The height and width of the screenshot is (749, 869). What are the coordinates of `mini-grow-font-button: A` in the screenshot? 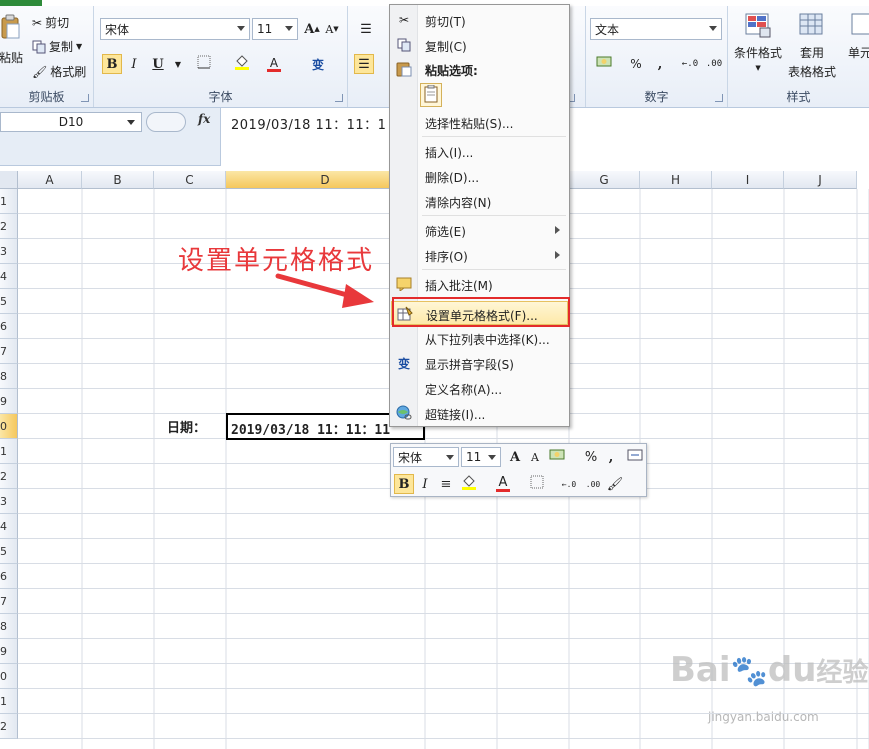 It's located at (515, 457).